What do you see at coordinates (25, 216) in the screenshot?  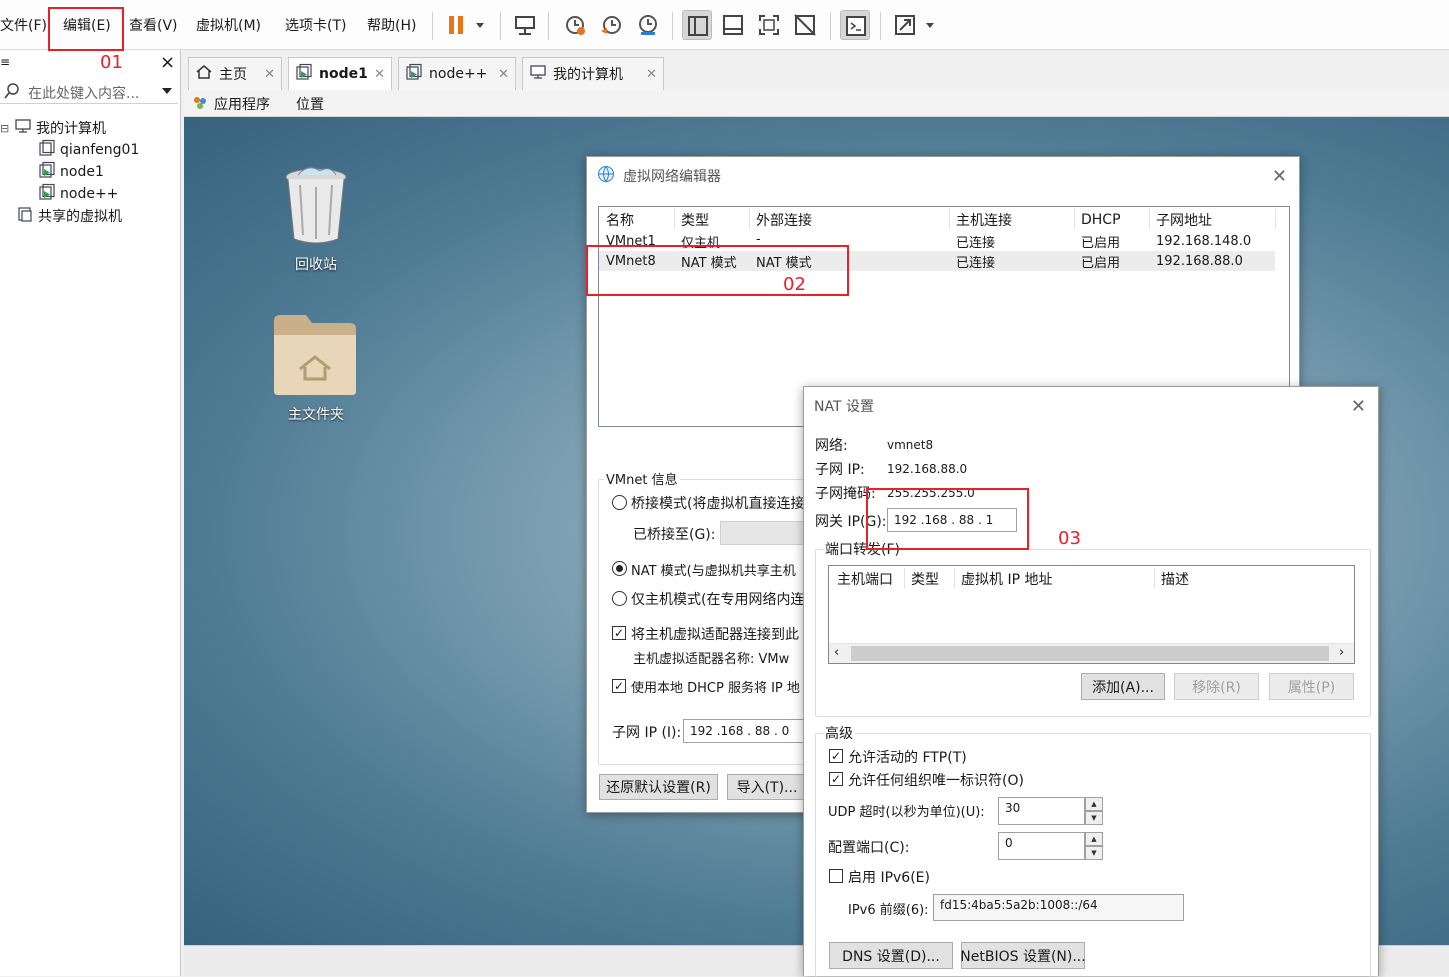 I see `shared-vm-icon` at bounding box center [25, 216].